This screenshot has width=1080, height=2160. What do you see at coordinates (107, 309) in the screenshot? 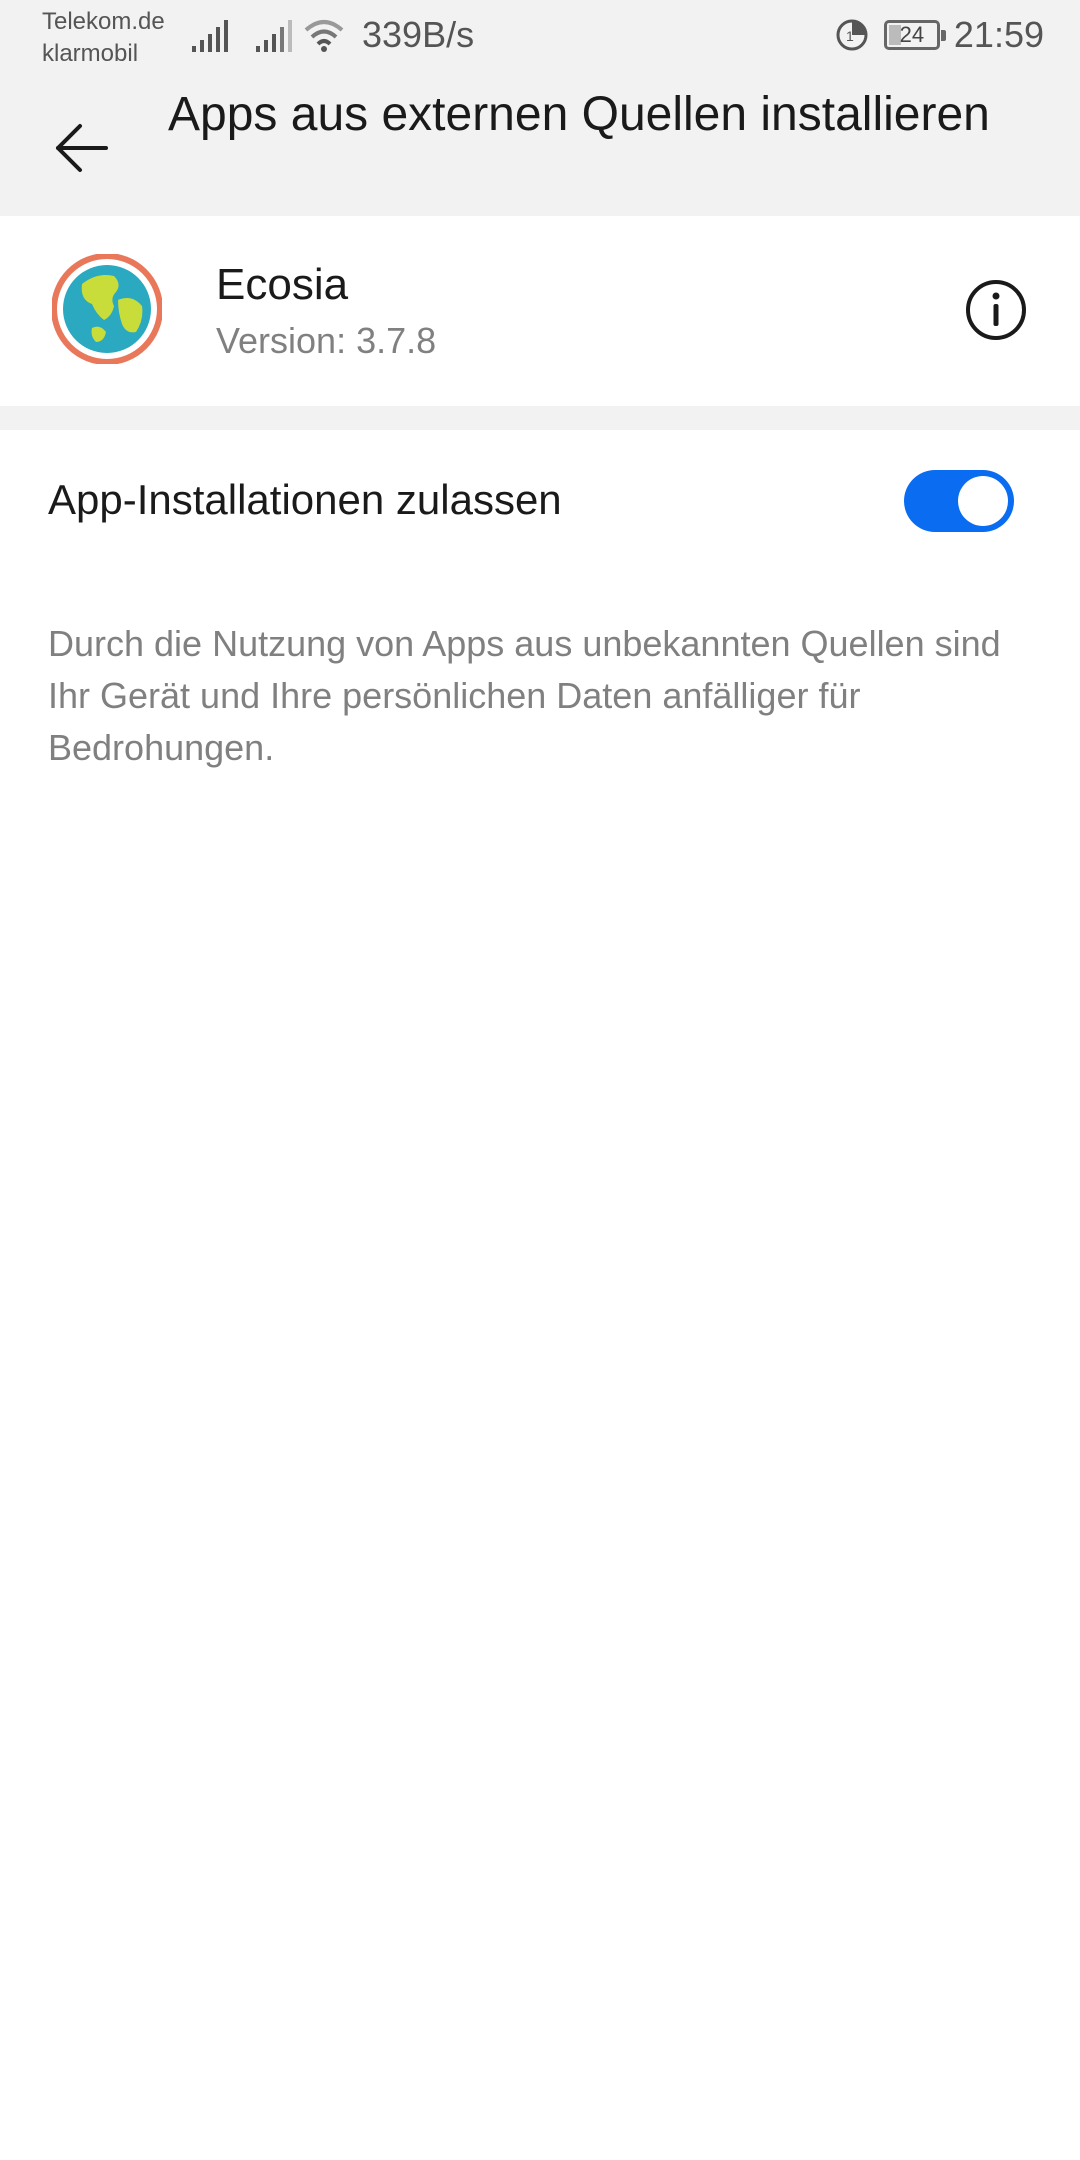
I see `globe-icon` at bounding box center [107, 309].